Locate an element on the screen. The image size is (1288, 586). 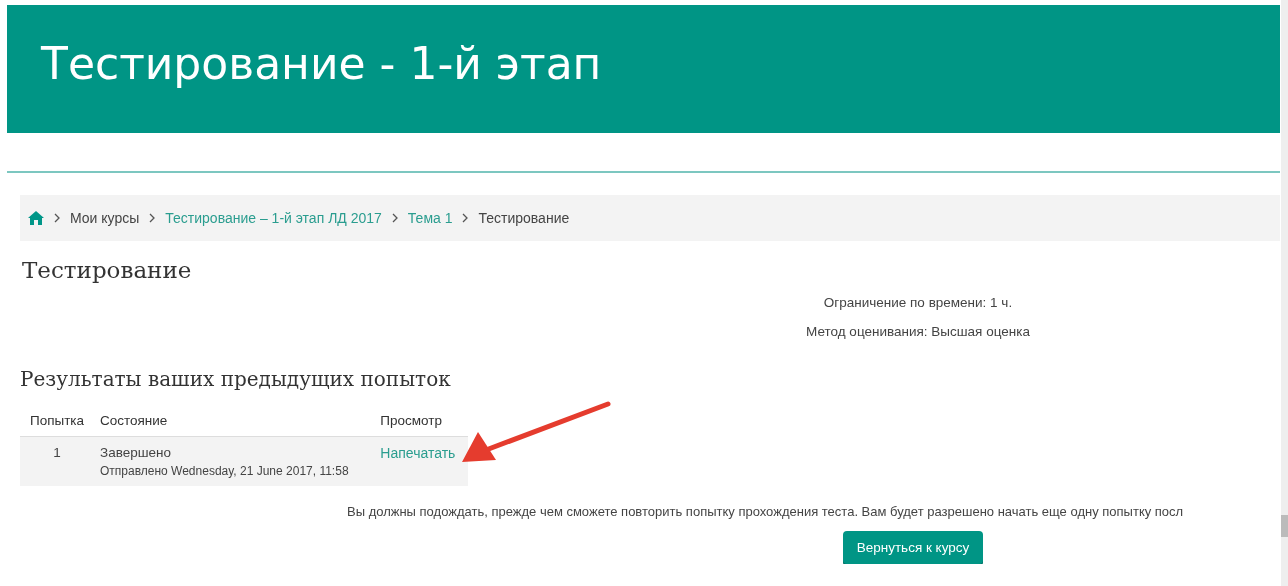
column-header: Состояние is located at coordinates (234, 421).